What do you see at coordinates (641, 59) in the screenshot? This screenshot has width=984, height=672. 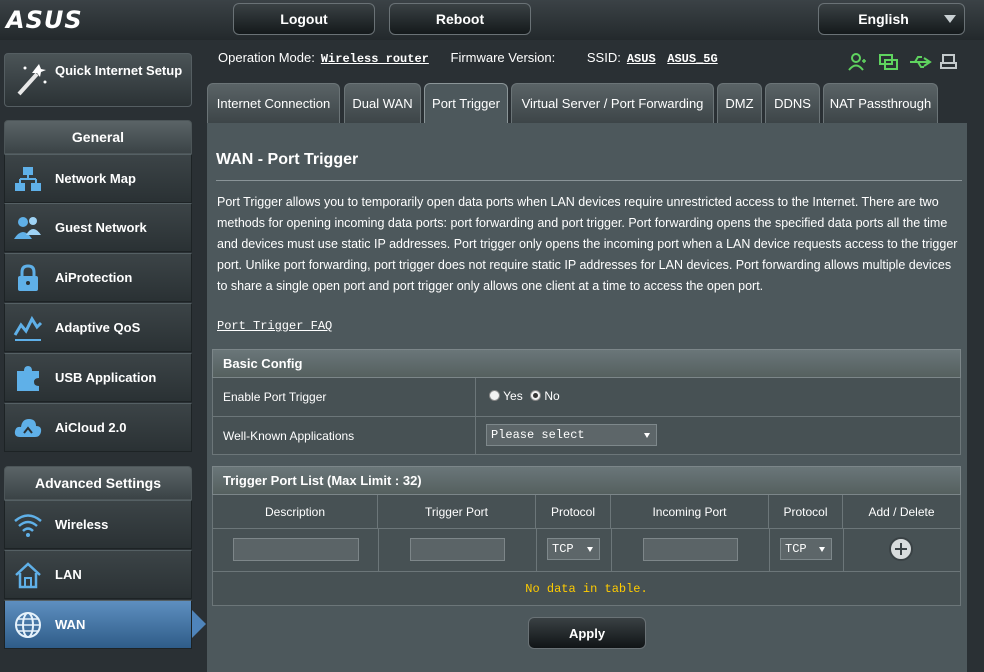 I see `ssid-link-1: ASUS` at bounding box center [641, 59].